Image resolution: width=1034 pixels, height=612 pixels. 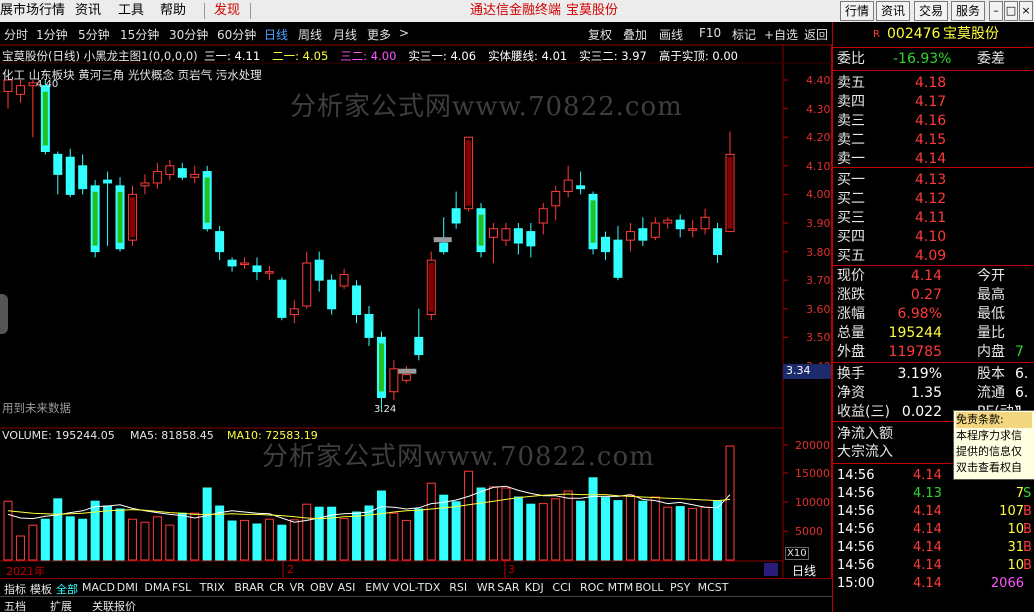 What do you see at coordinates (996, 11) in the screenshot?
I see `minimize-icon: –` at bounding box center [996, 11].